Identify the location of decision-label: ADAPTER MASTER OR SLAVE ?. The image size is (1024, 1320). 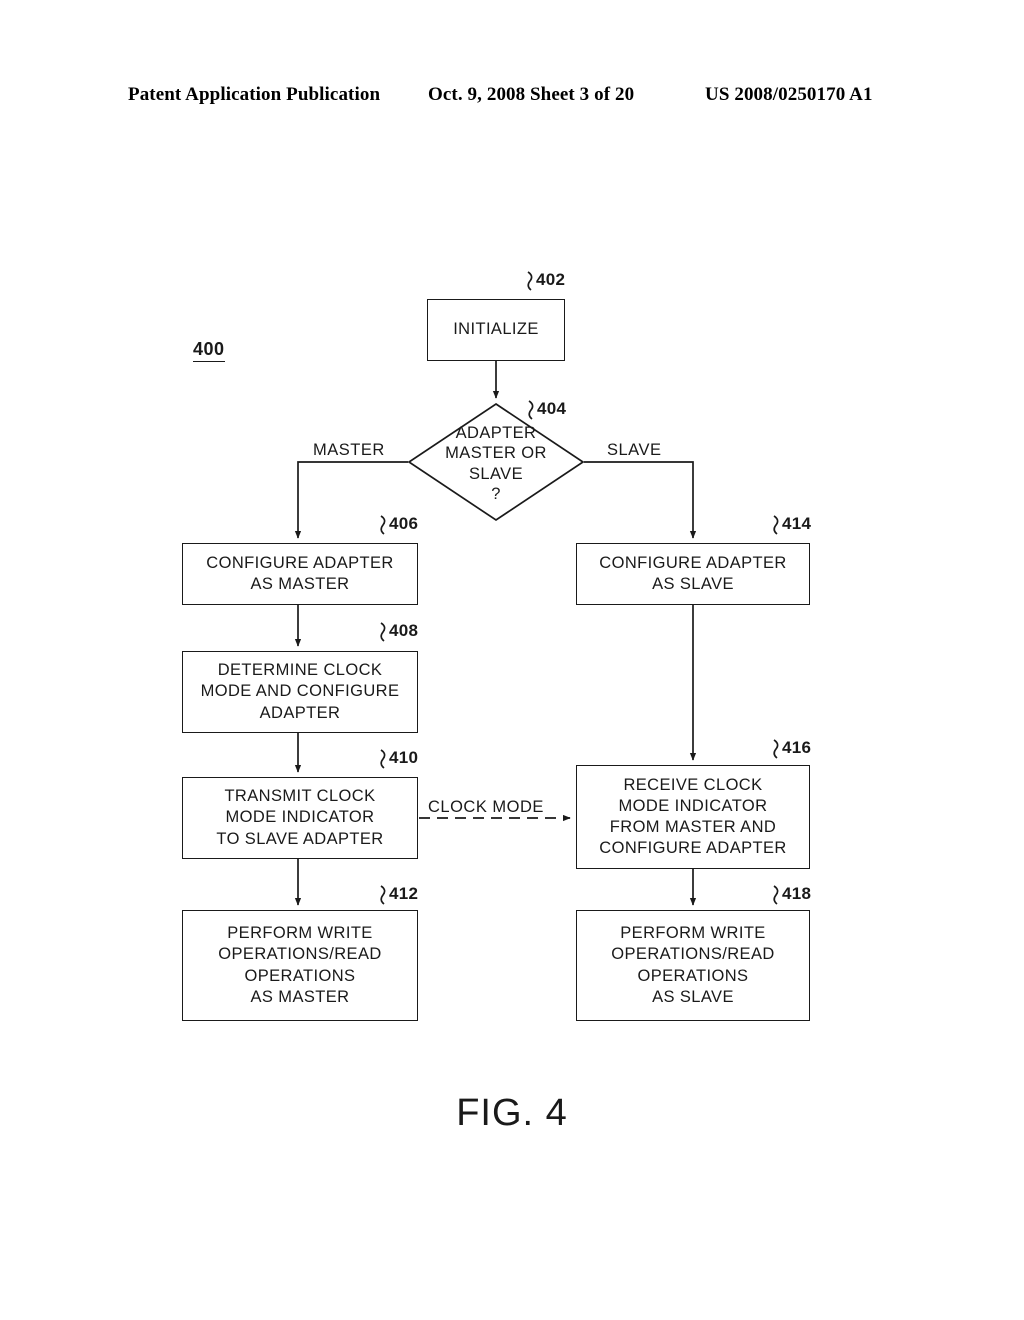
(496, 463).